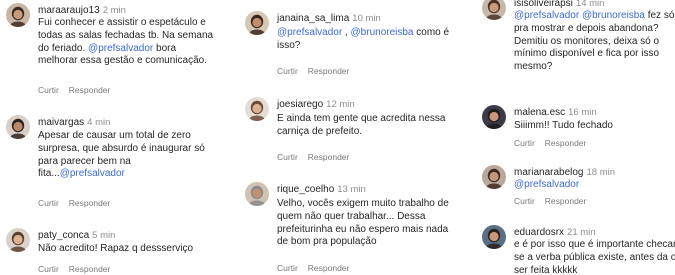  Describe the element at coordinates (363, 203) in the screenshot. I see `comment-text-segment: Velho, vocês exigem muito trabalho de` at that location.